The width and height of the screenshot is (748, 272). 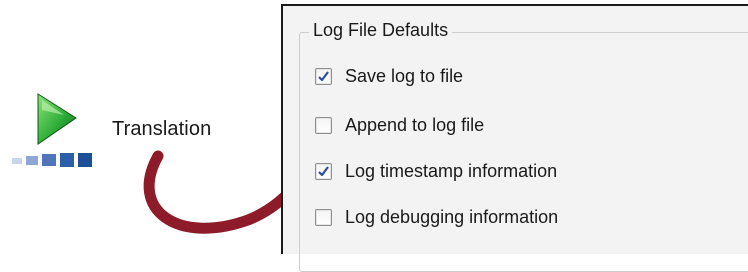 What do you see at coordinates (404, 75) in the screenshot?
I see `save-log-label: Save log to file` at bounding box center [404, 75].